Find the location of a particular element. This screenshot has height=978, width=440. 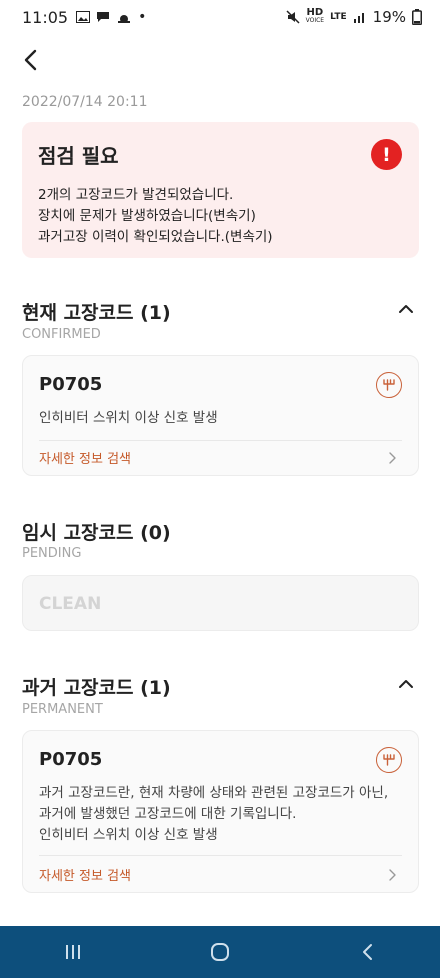

description-line: 과거 고장코드란, 현재 차량에 상태와 관련된 고장코드가 아닌, is located at coordinates (214, 793).